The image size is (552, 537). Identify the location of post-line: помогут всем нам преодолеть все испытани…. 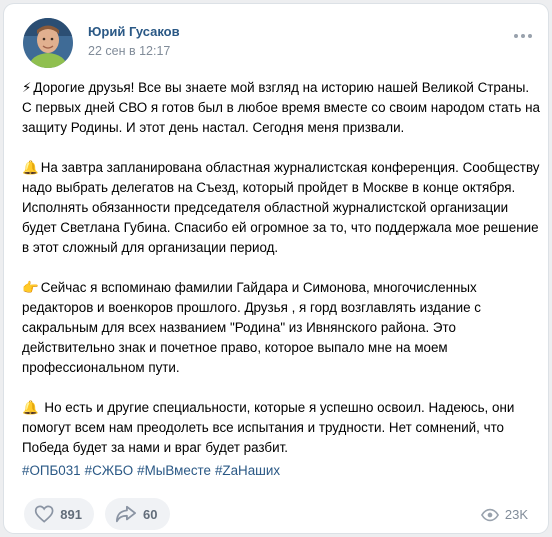
(282, 428).